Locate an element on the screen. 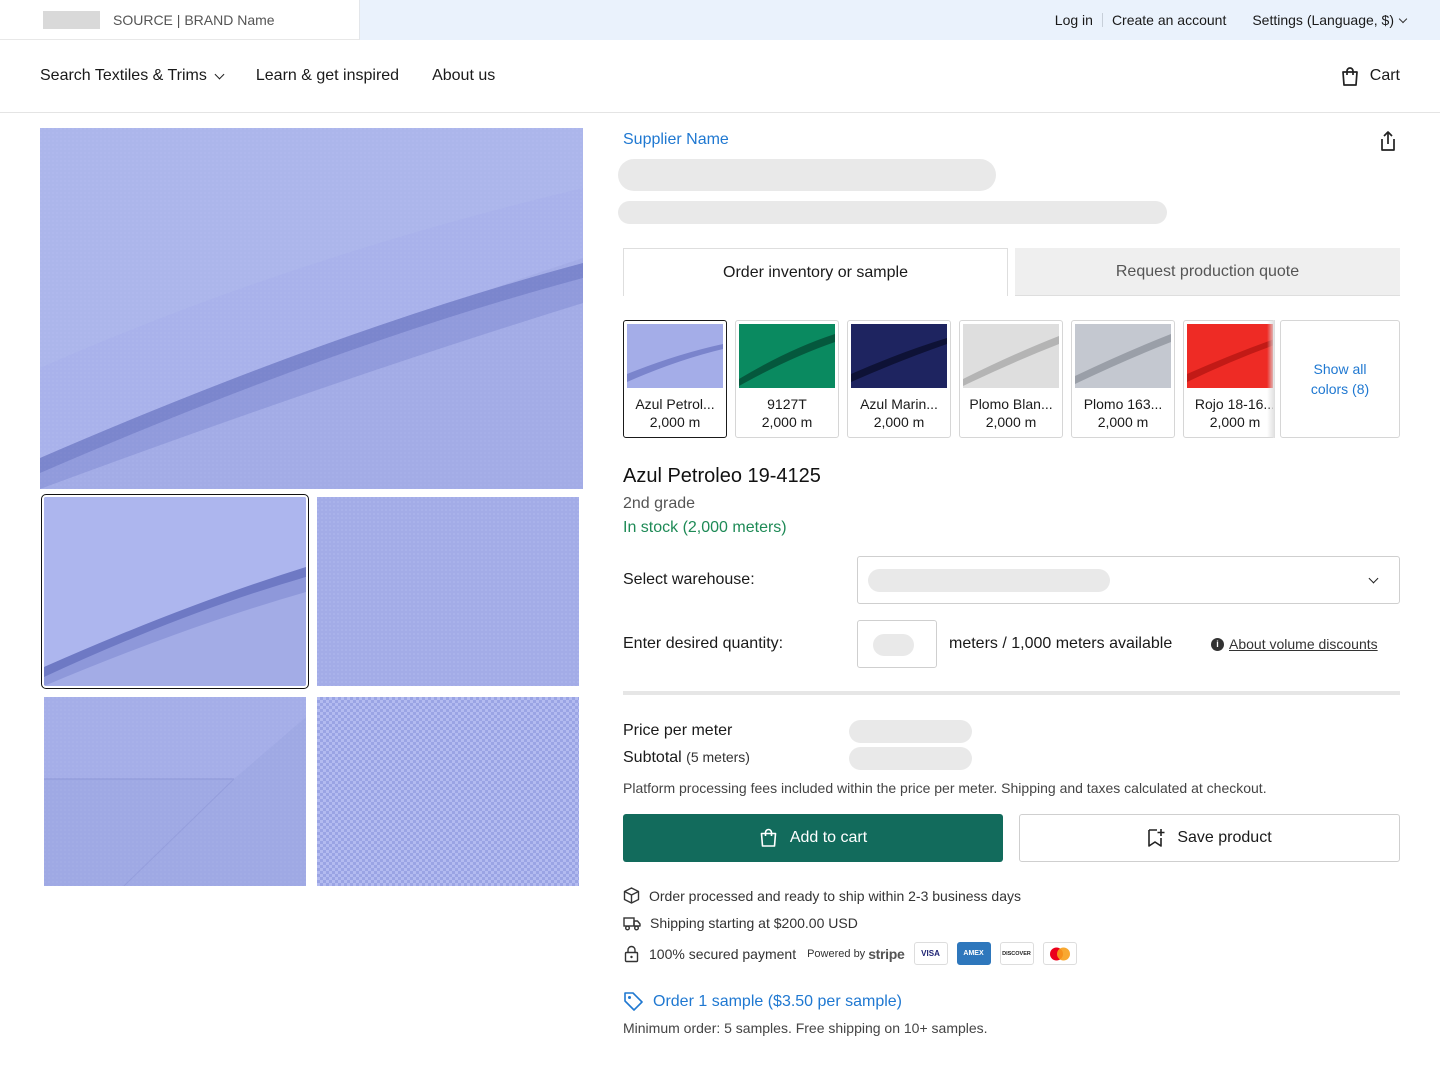 The height and width of the screenshot is (1086, 1440). tab-order-inventory: Order inventory or sample is located at coordinates (815, 272).